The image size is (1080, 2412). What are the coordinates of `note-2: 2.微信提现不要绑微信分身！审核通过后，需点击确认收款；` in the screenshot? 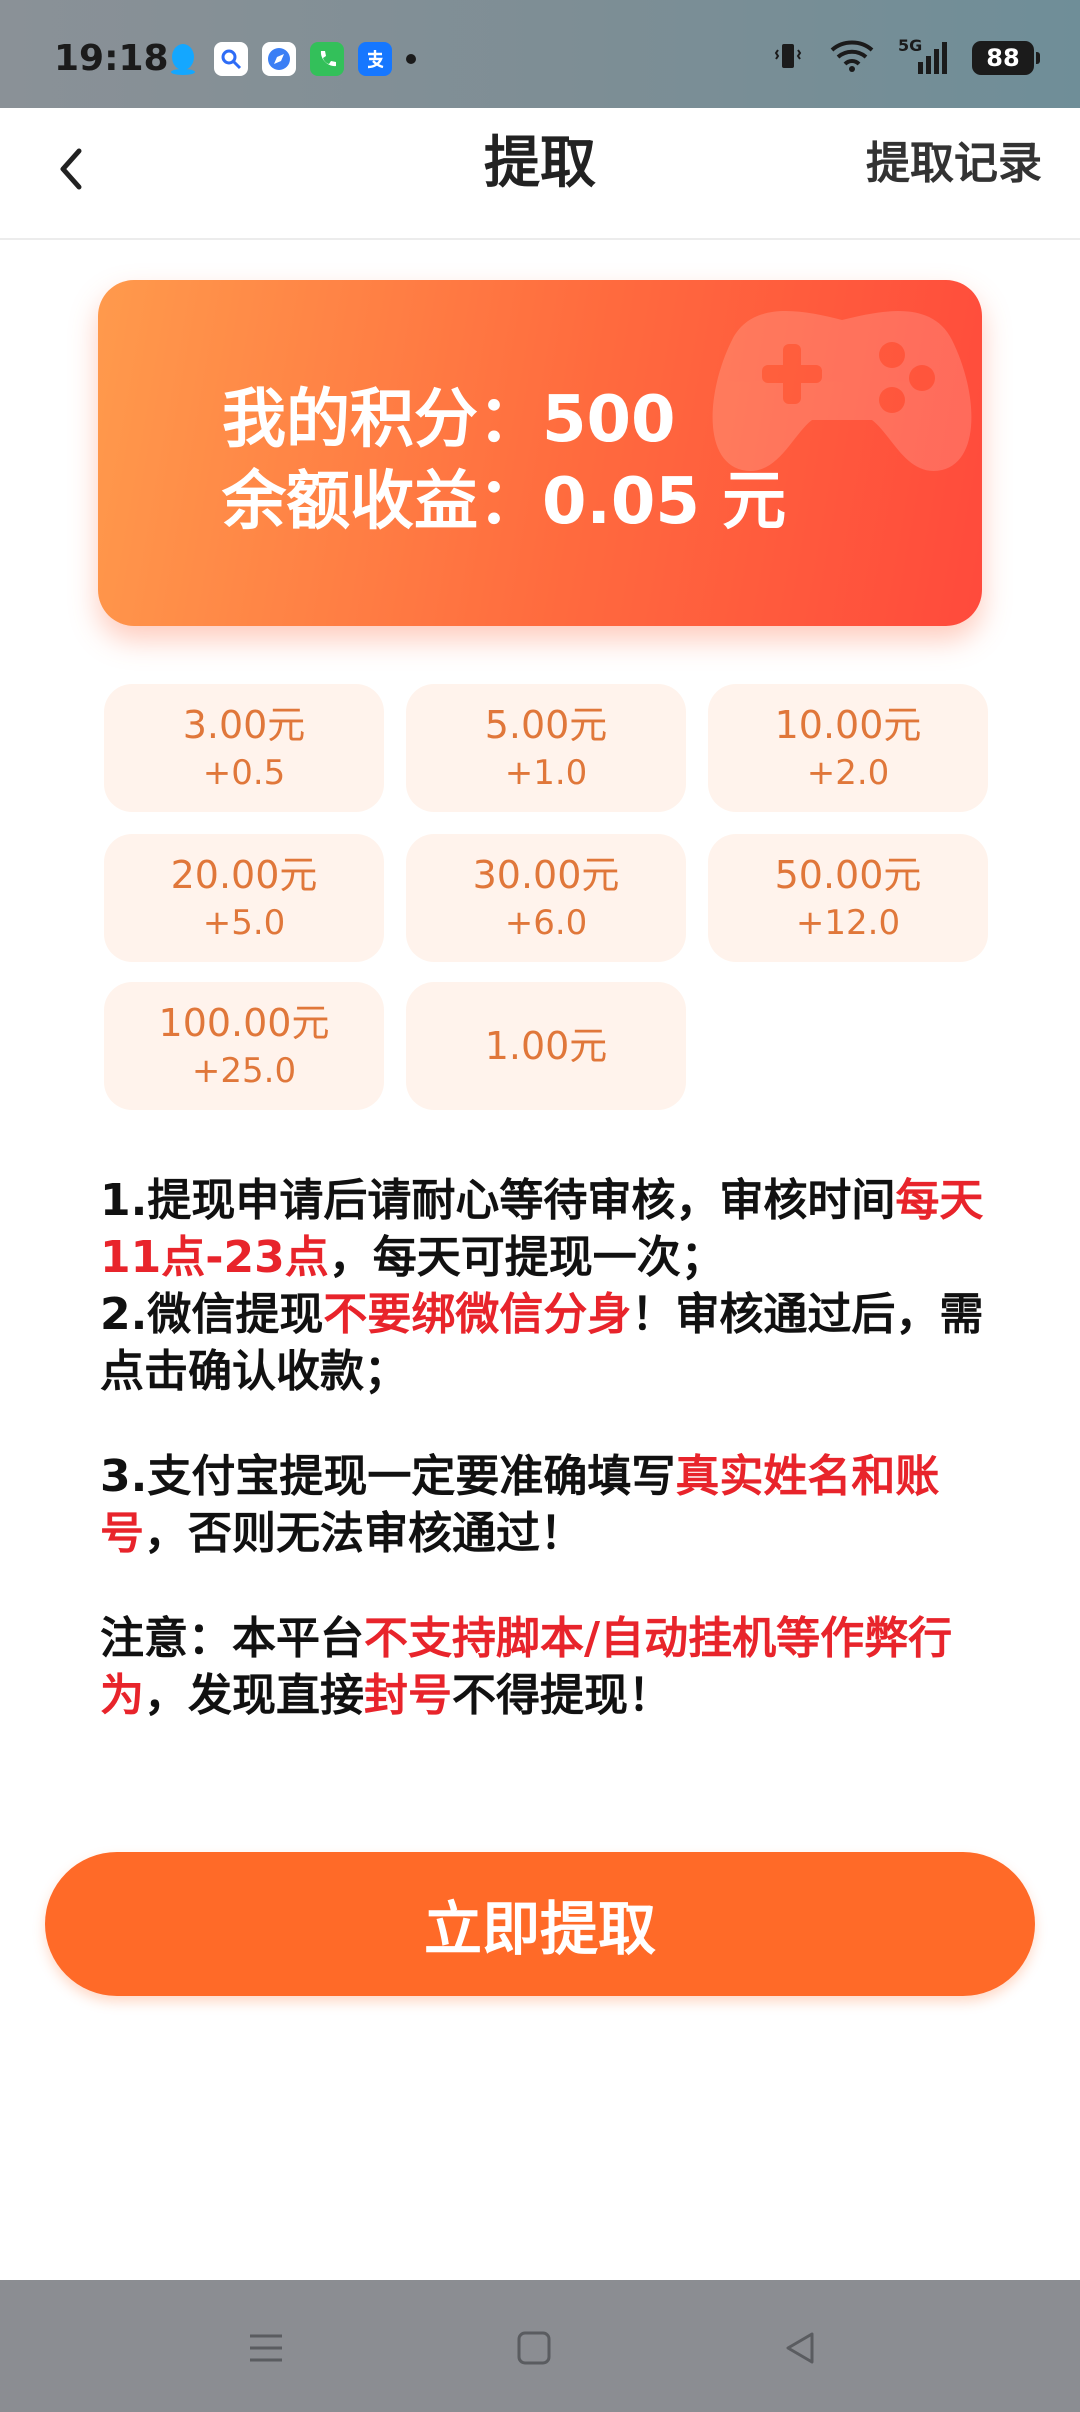 It's located at (550, 1343).